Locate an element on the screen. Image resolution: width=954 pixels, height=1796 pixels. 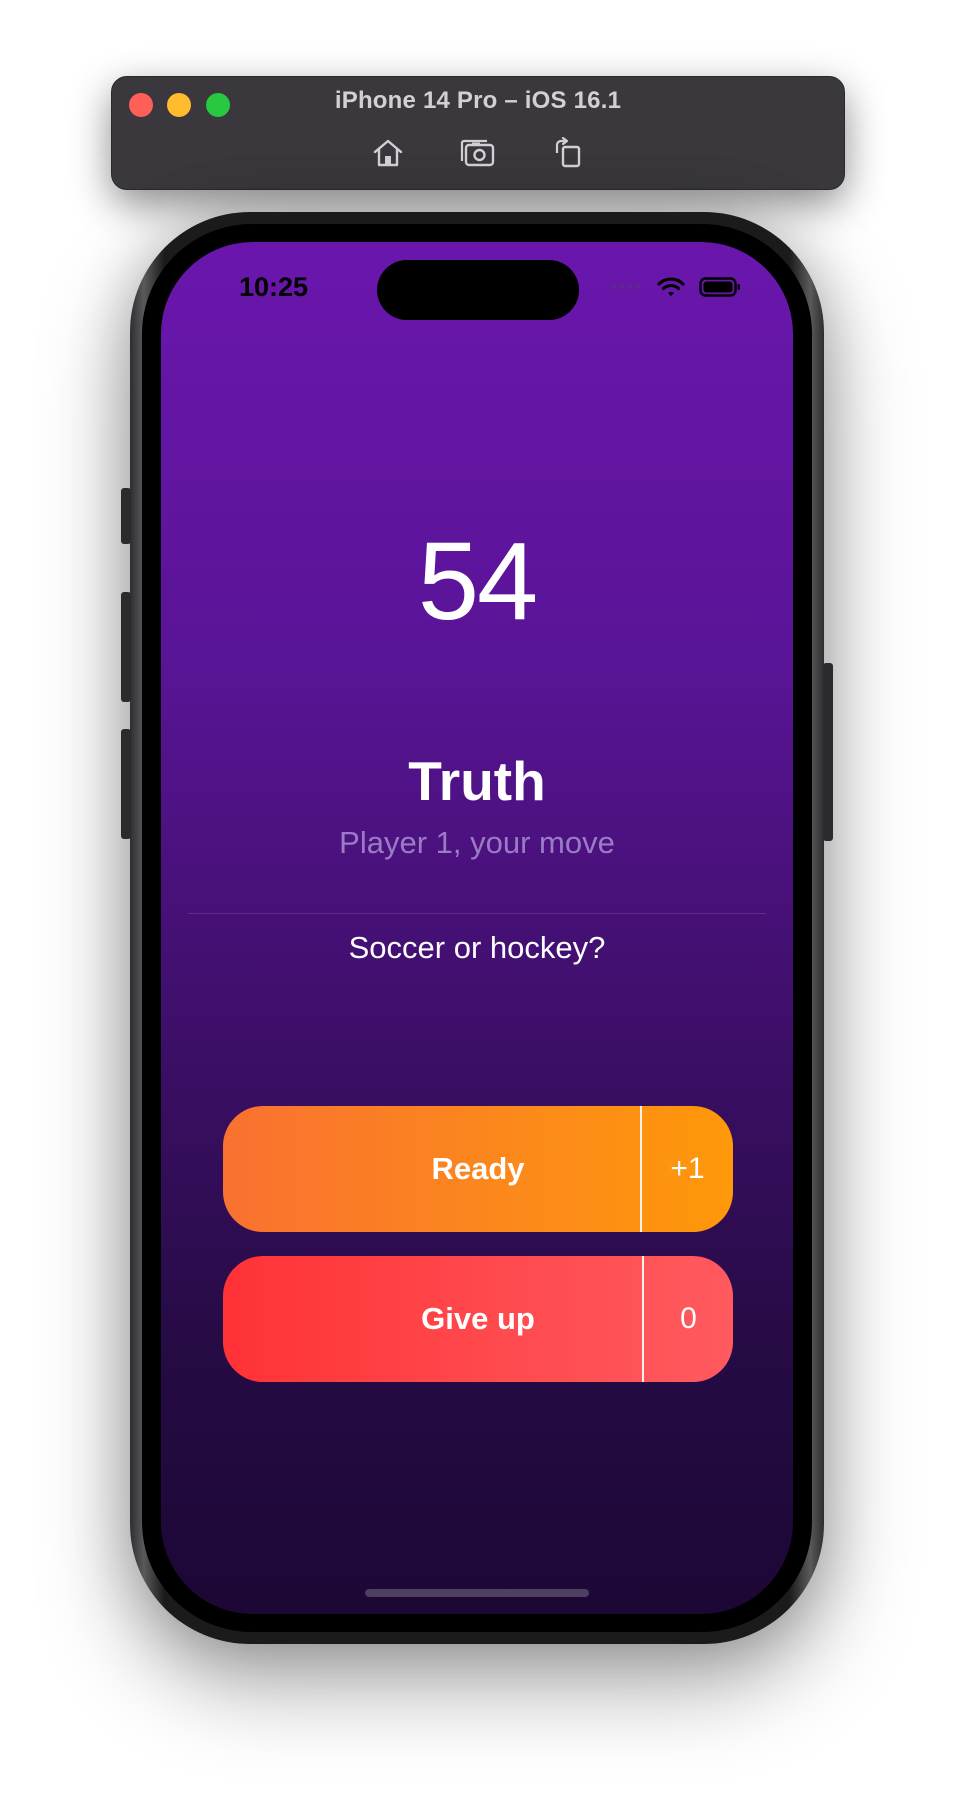
simulator-toolbar is located at coordinates (478, 153).